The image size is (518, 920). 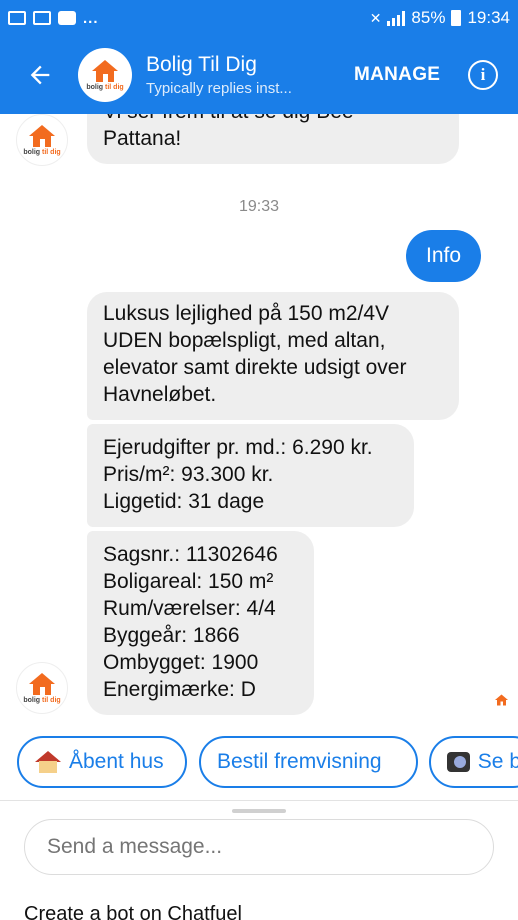 I want to click on message-line: Liggetid: 31 dage, so click(x=184, y=501).